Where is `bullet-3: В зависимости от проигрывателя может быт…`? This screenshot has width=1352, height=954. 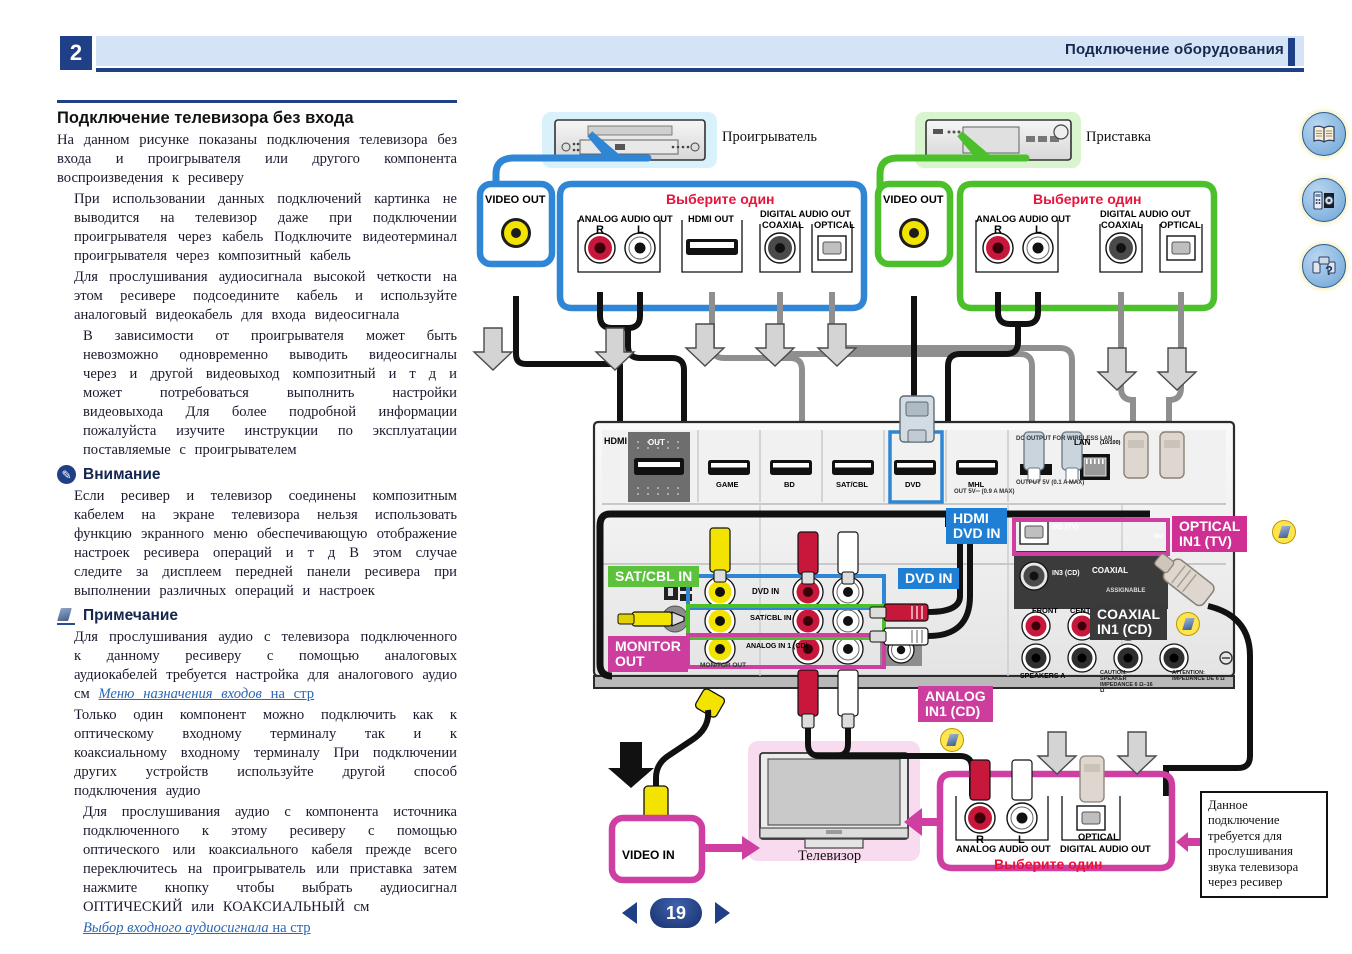 bullet-3: В зависимости от проигрывателя может быт… is located at coordinates (270, 392).